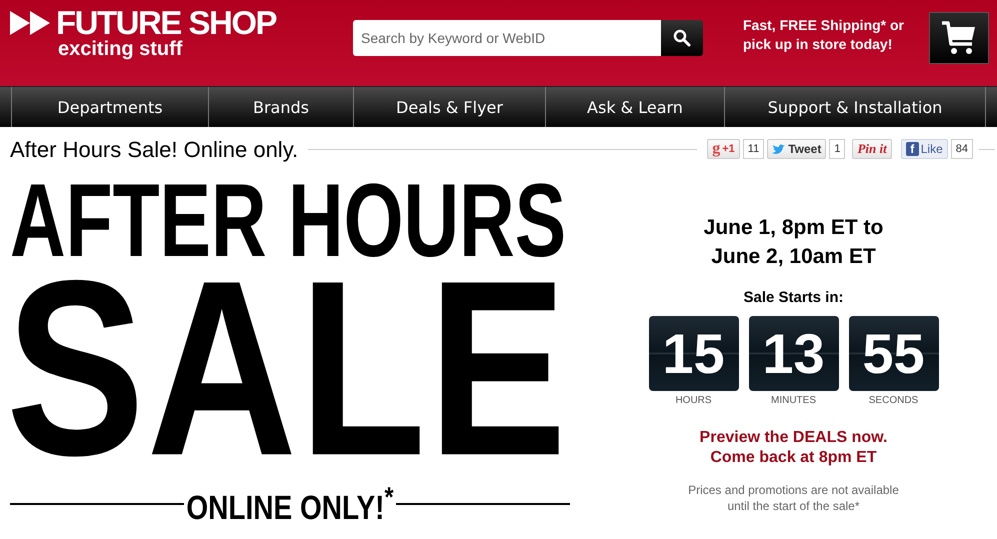 Image resolution: width=997 pixels, height=539 pixels. What do you see at coordinates (824, 35) in the screenshot?
I see `shipping-note: Fast, FREE Shipping* or pick up in store today!` at bounding box center [824, 35].